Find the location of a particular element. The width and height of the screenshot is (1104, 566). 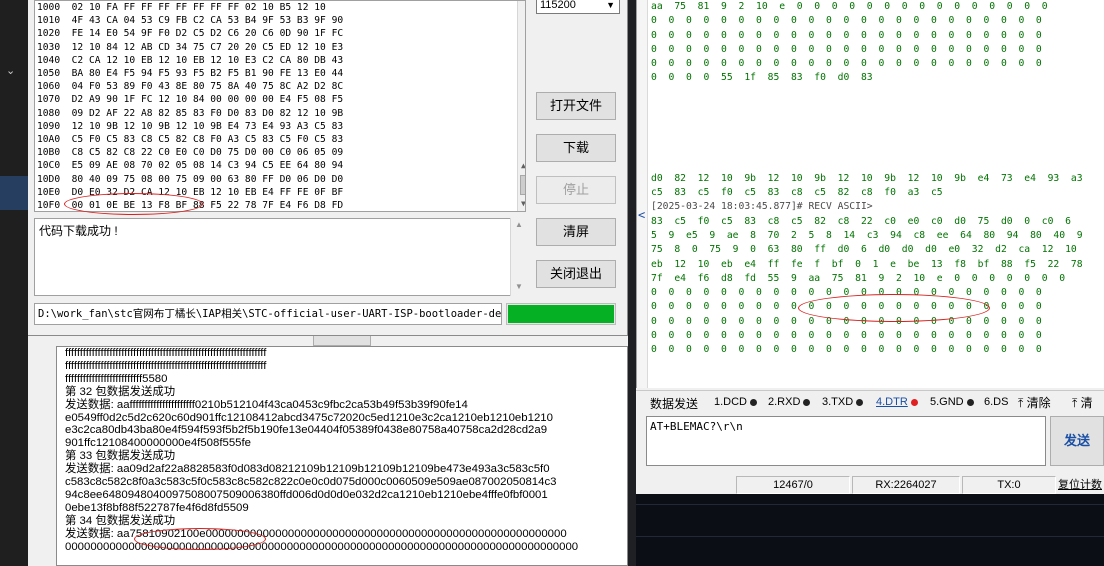

text-row: 第 34 包数据发送成功 is located at coordinates (120, 520).